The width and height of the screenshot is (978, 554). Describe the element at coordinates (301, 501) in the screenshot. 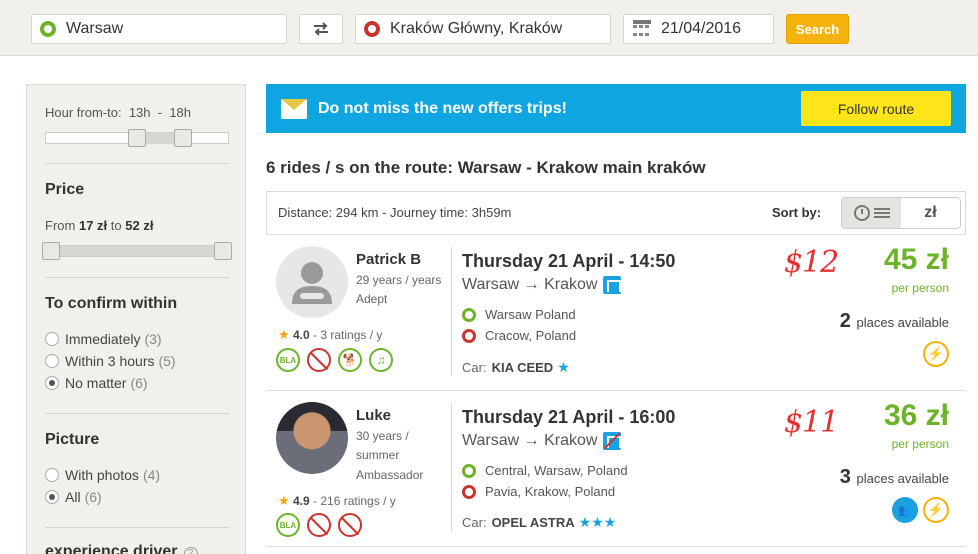

I see `rating-value: 4.9` at that location.